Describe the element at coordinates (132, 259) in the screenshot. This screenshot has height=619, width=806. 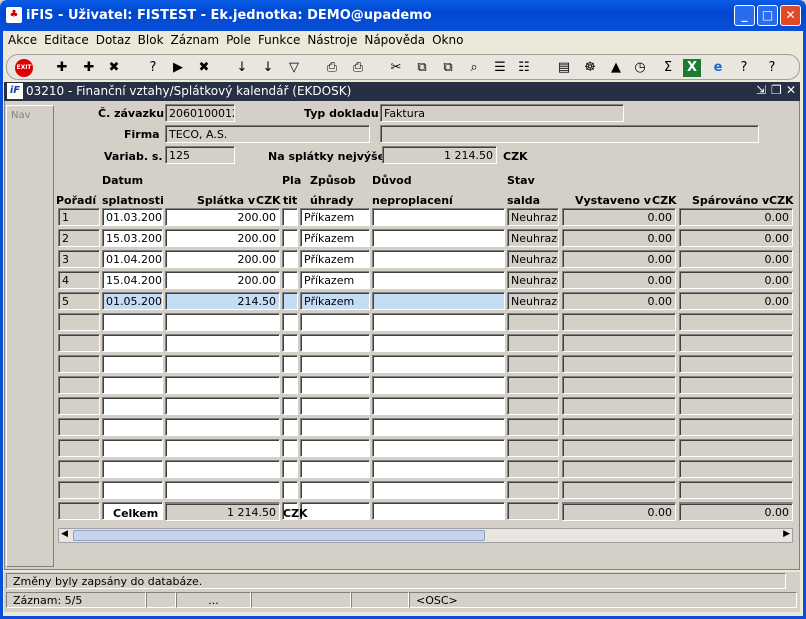
I see `cell-datum: 01.04.2005` at that location.